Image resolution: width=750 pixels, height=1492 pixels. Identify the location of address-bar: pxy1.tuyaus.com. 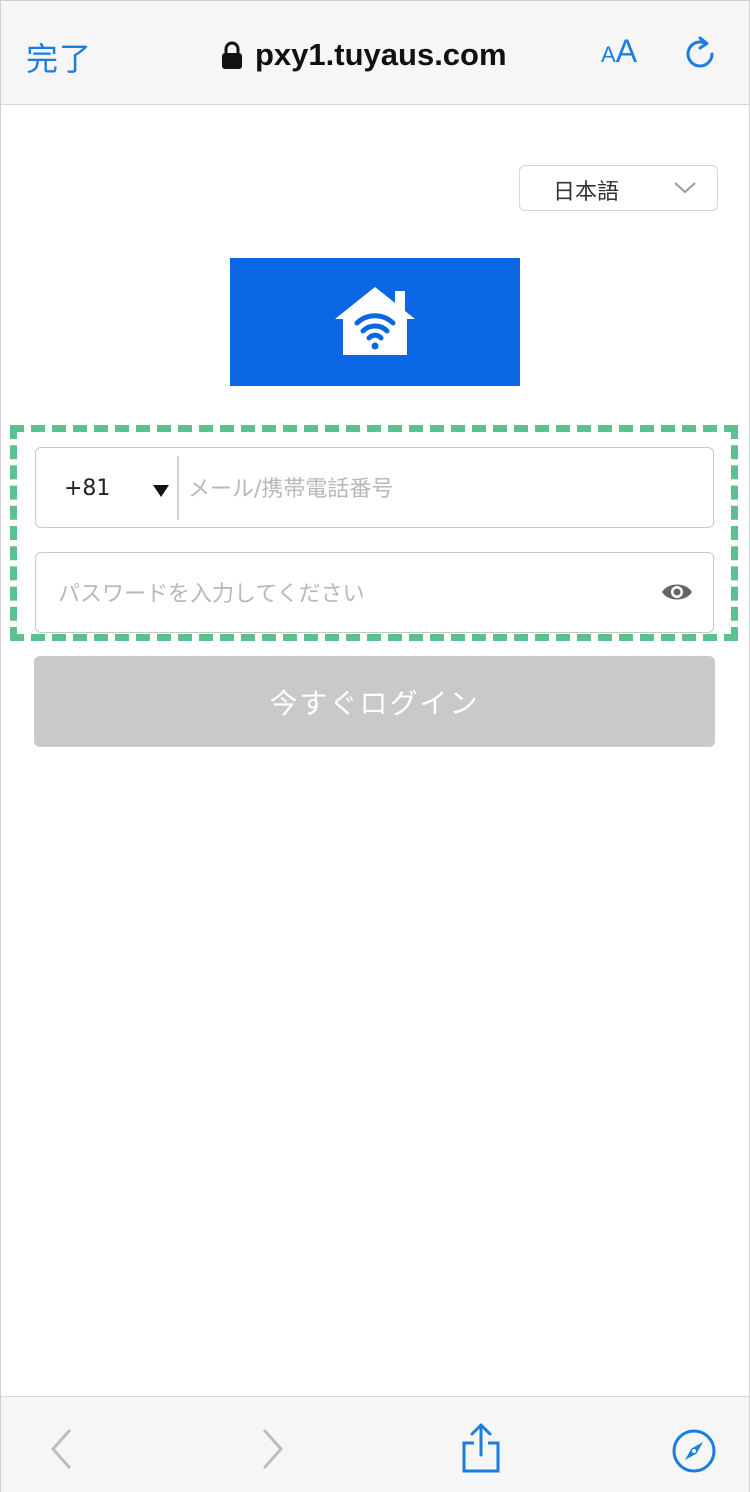
(364, 55).